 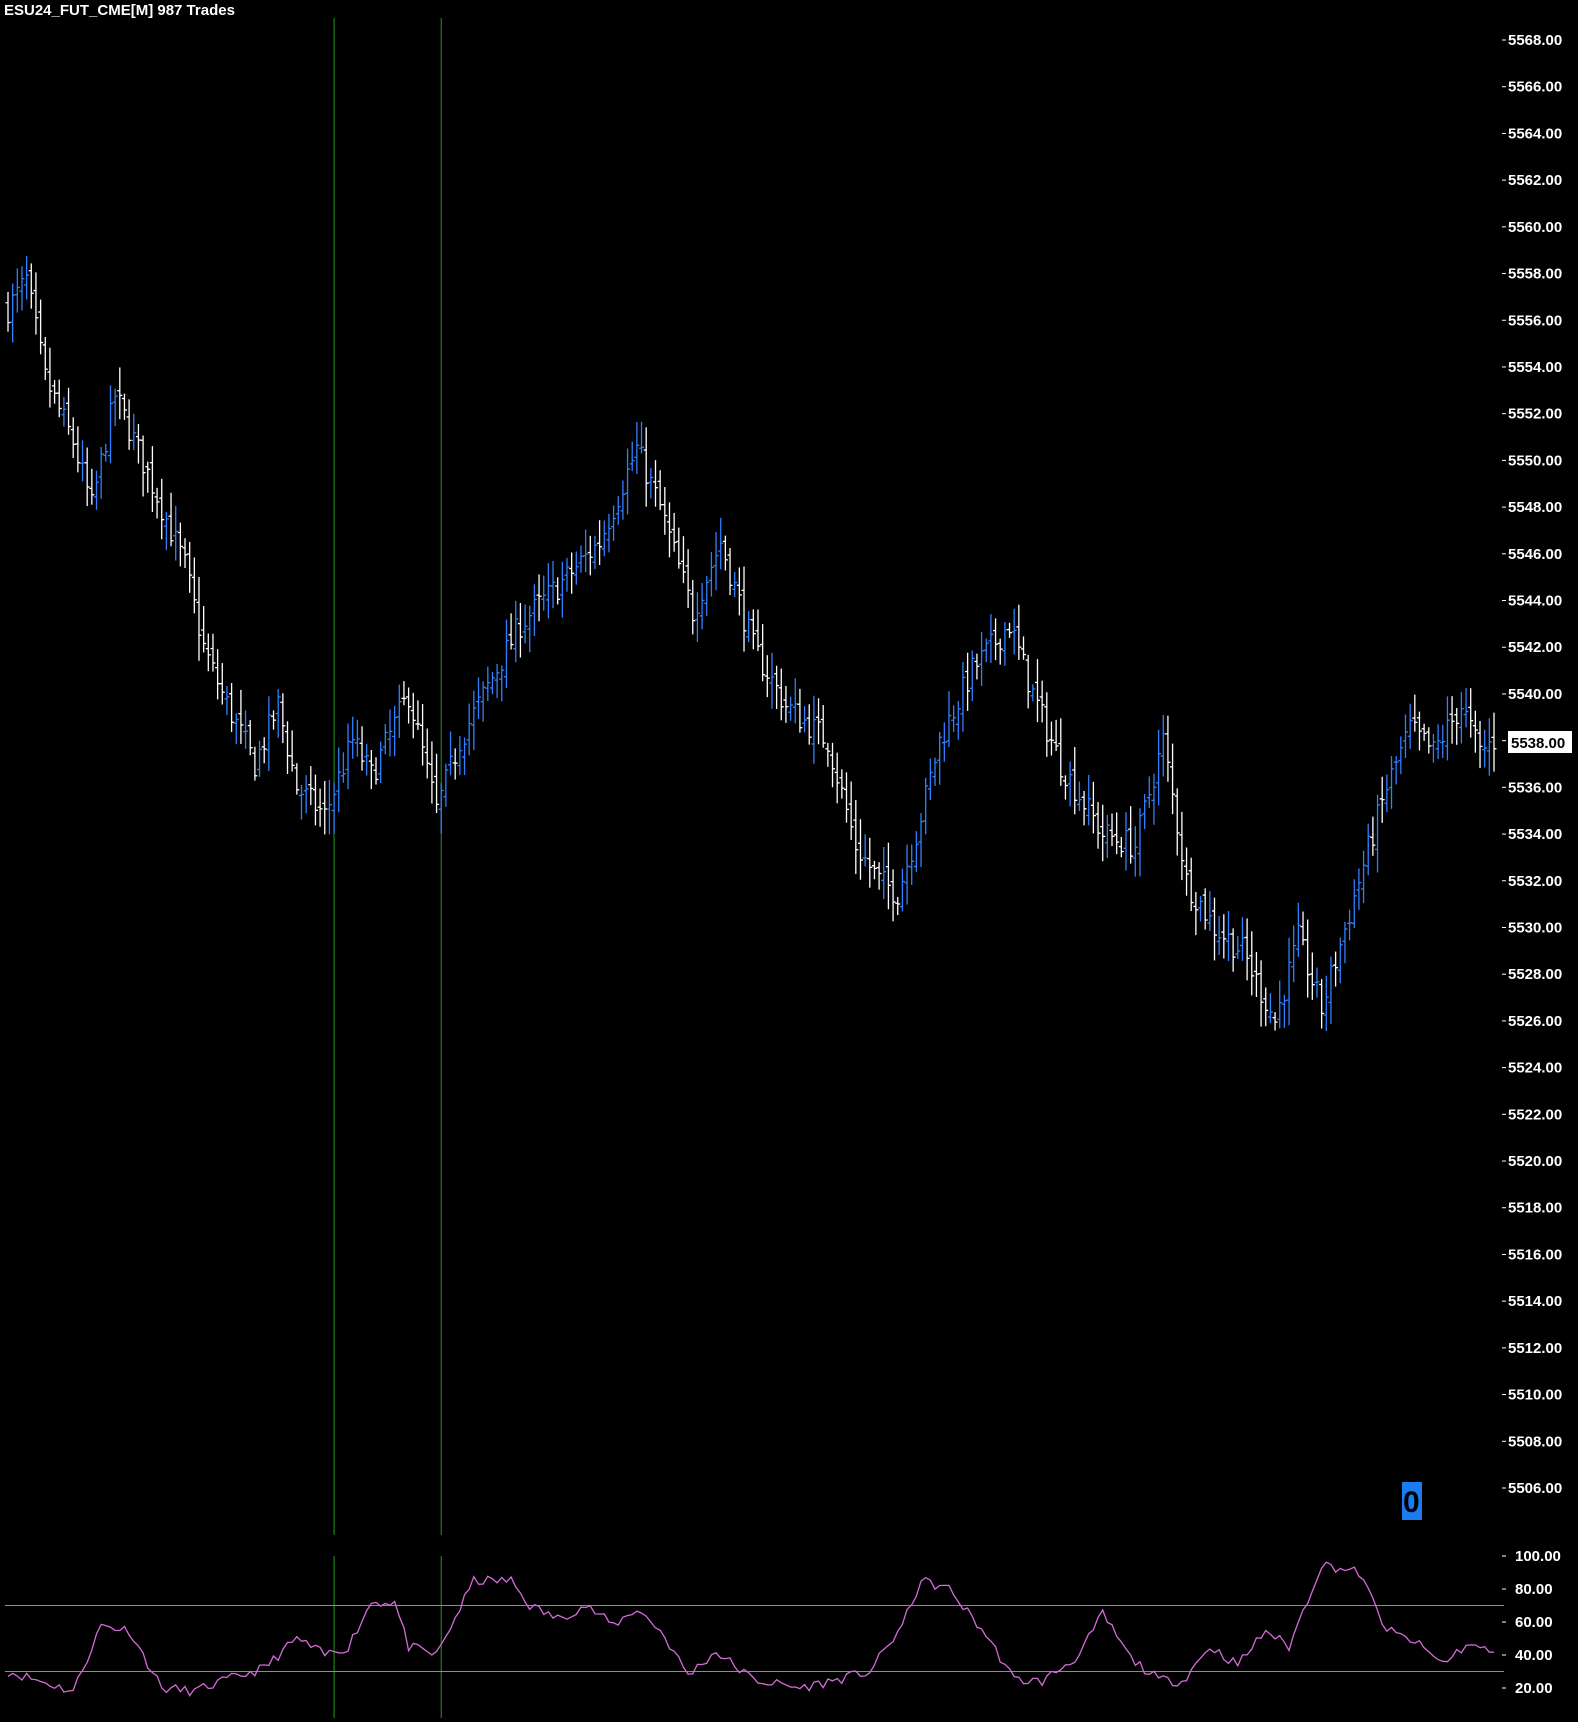 I want to click on price-tick-label: 5510.00, so click(x=1535, y=1395).